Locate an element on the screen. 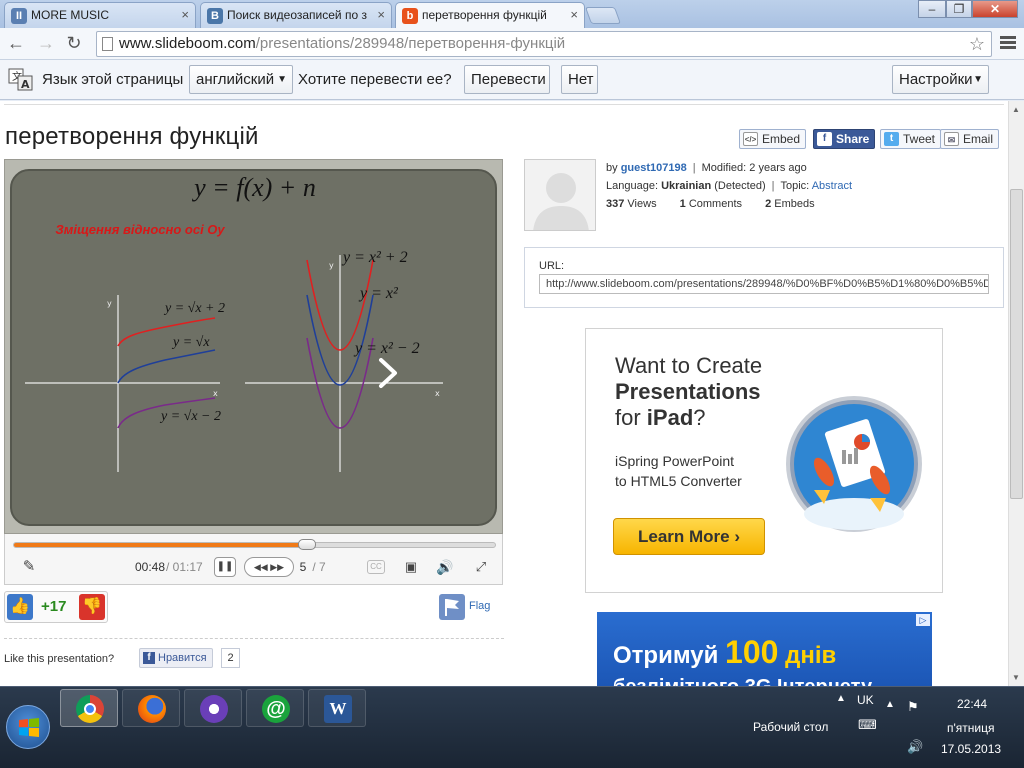  code-icon: </> is located at coordinates (750, 139).